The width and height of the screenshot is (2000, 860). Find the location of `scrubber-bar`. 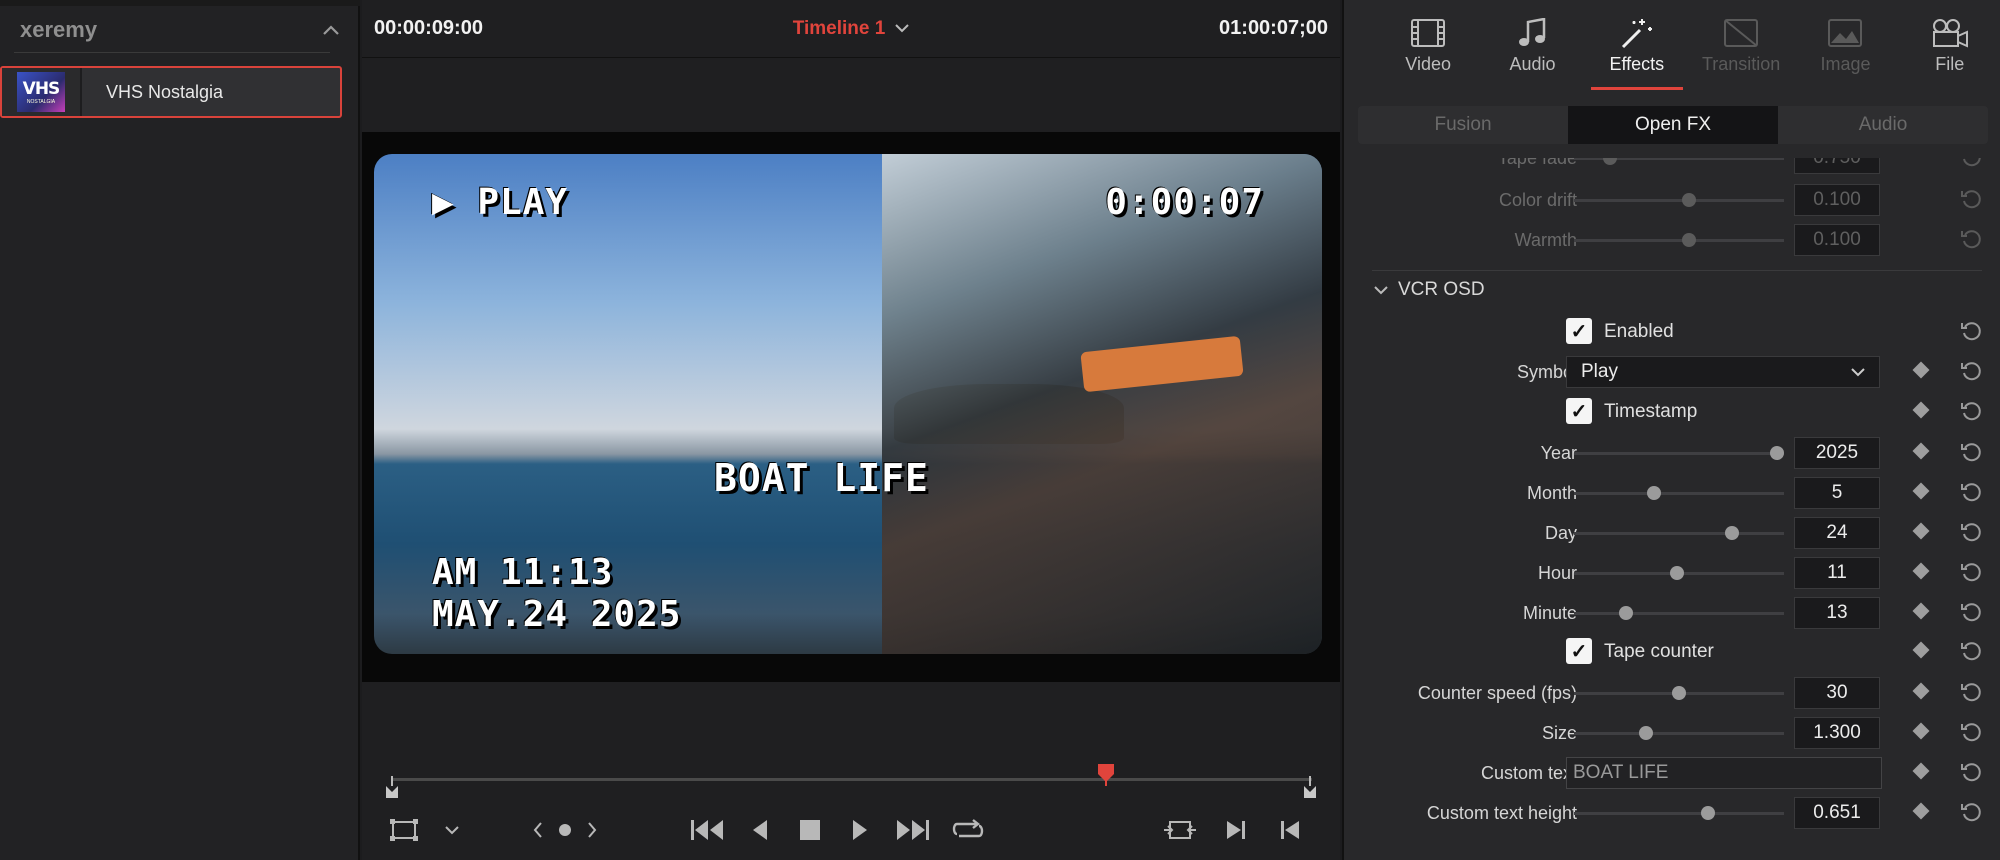

scrubber-bar is located at coordinates (851, 780).